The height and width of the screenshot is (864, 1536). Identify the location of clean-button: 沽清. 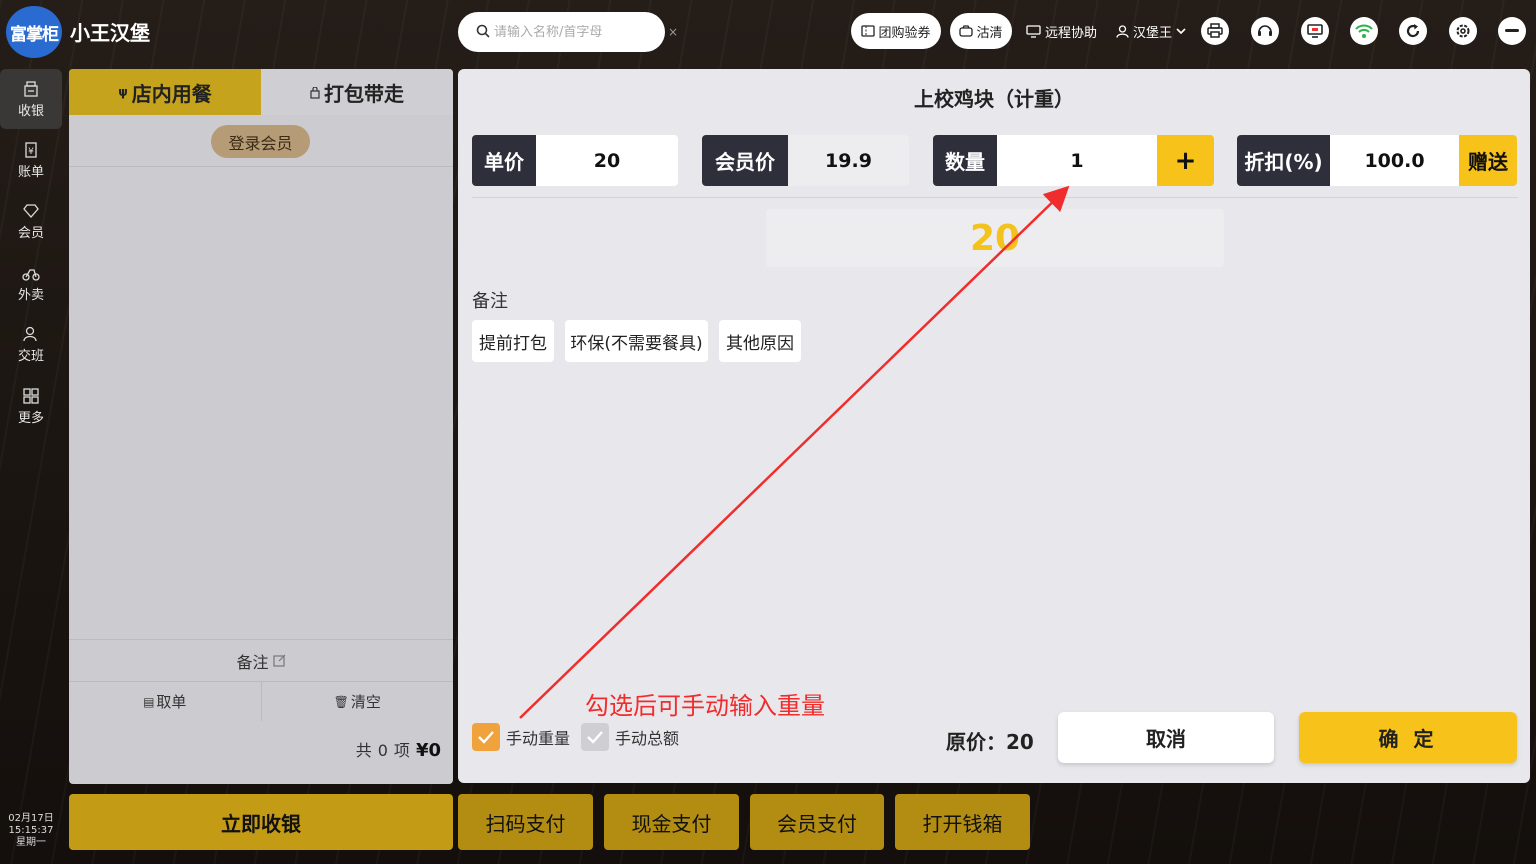
(981, 31).